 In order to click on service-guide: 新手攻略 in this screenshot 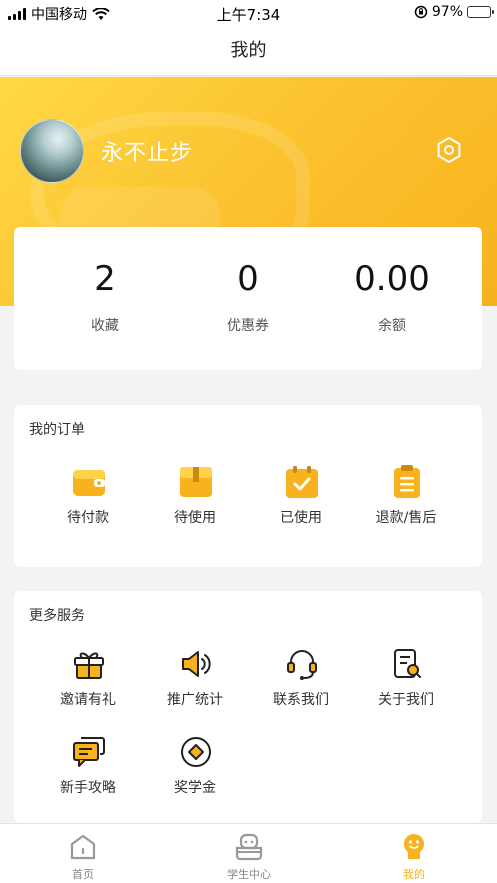, I will do `click(88, 767)`.